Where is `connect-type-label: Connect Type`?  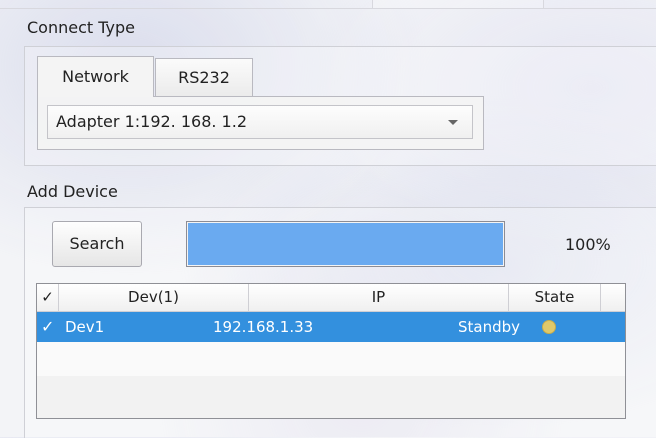
connect-type-label: Connect Type is located at coordinates (81, 27).